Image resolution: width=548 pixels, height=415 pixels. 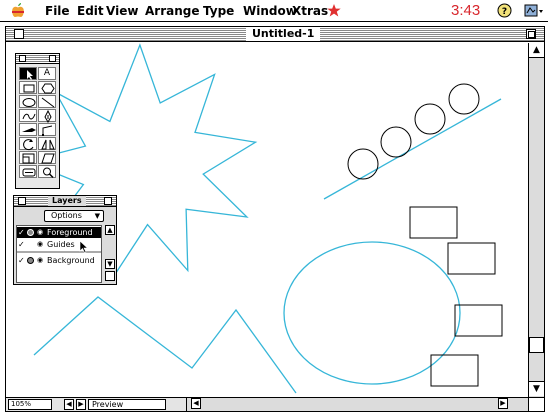 I want to click on status-bar: 105% ◀ ▶ Preview ◀ ▶, so click(x=275, y=404).